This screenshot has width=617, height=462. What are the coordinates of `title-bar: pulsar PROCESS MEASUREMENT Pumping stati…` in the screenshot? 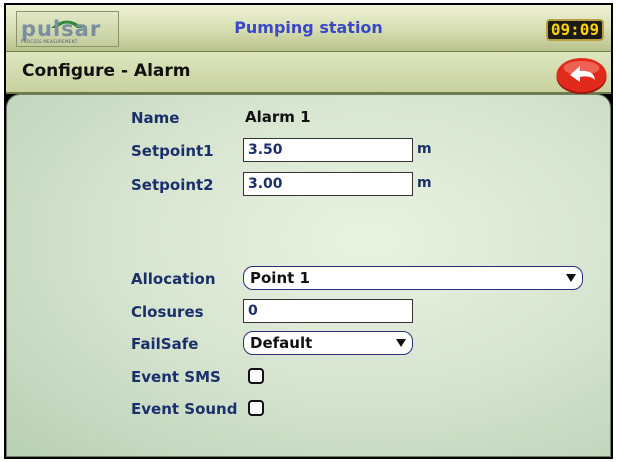 It's located at (308, 28).